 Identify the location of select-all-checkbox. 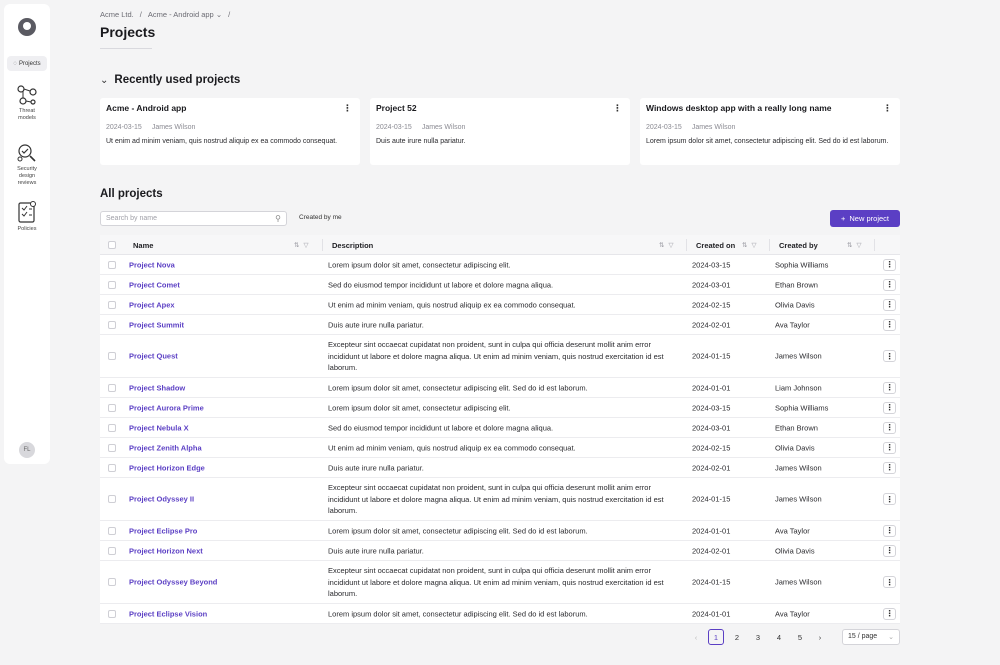
(112, 245).